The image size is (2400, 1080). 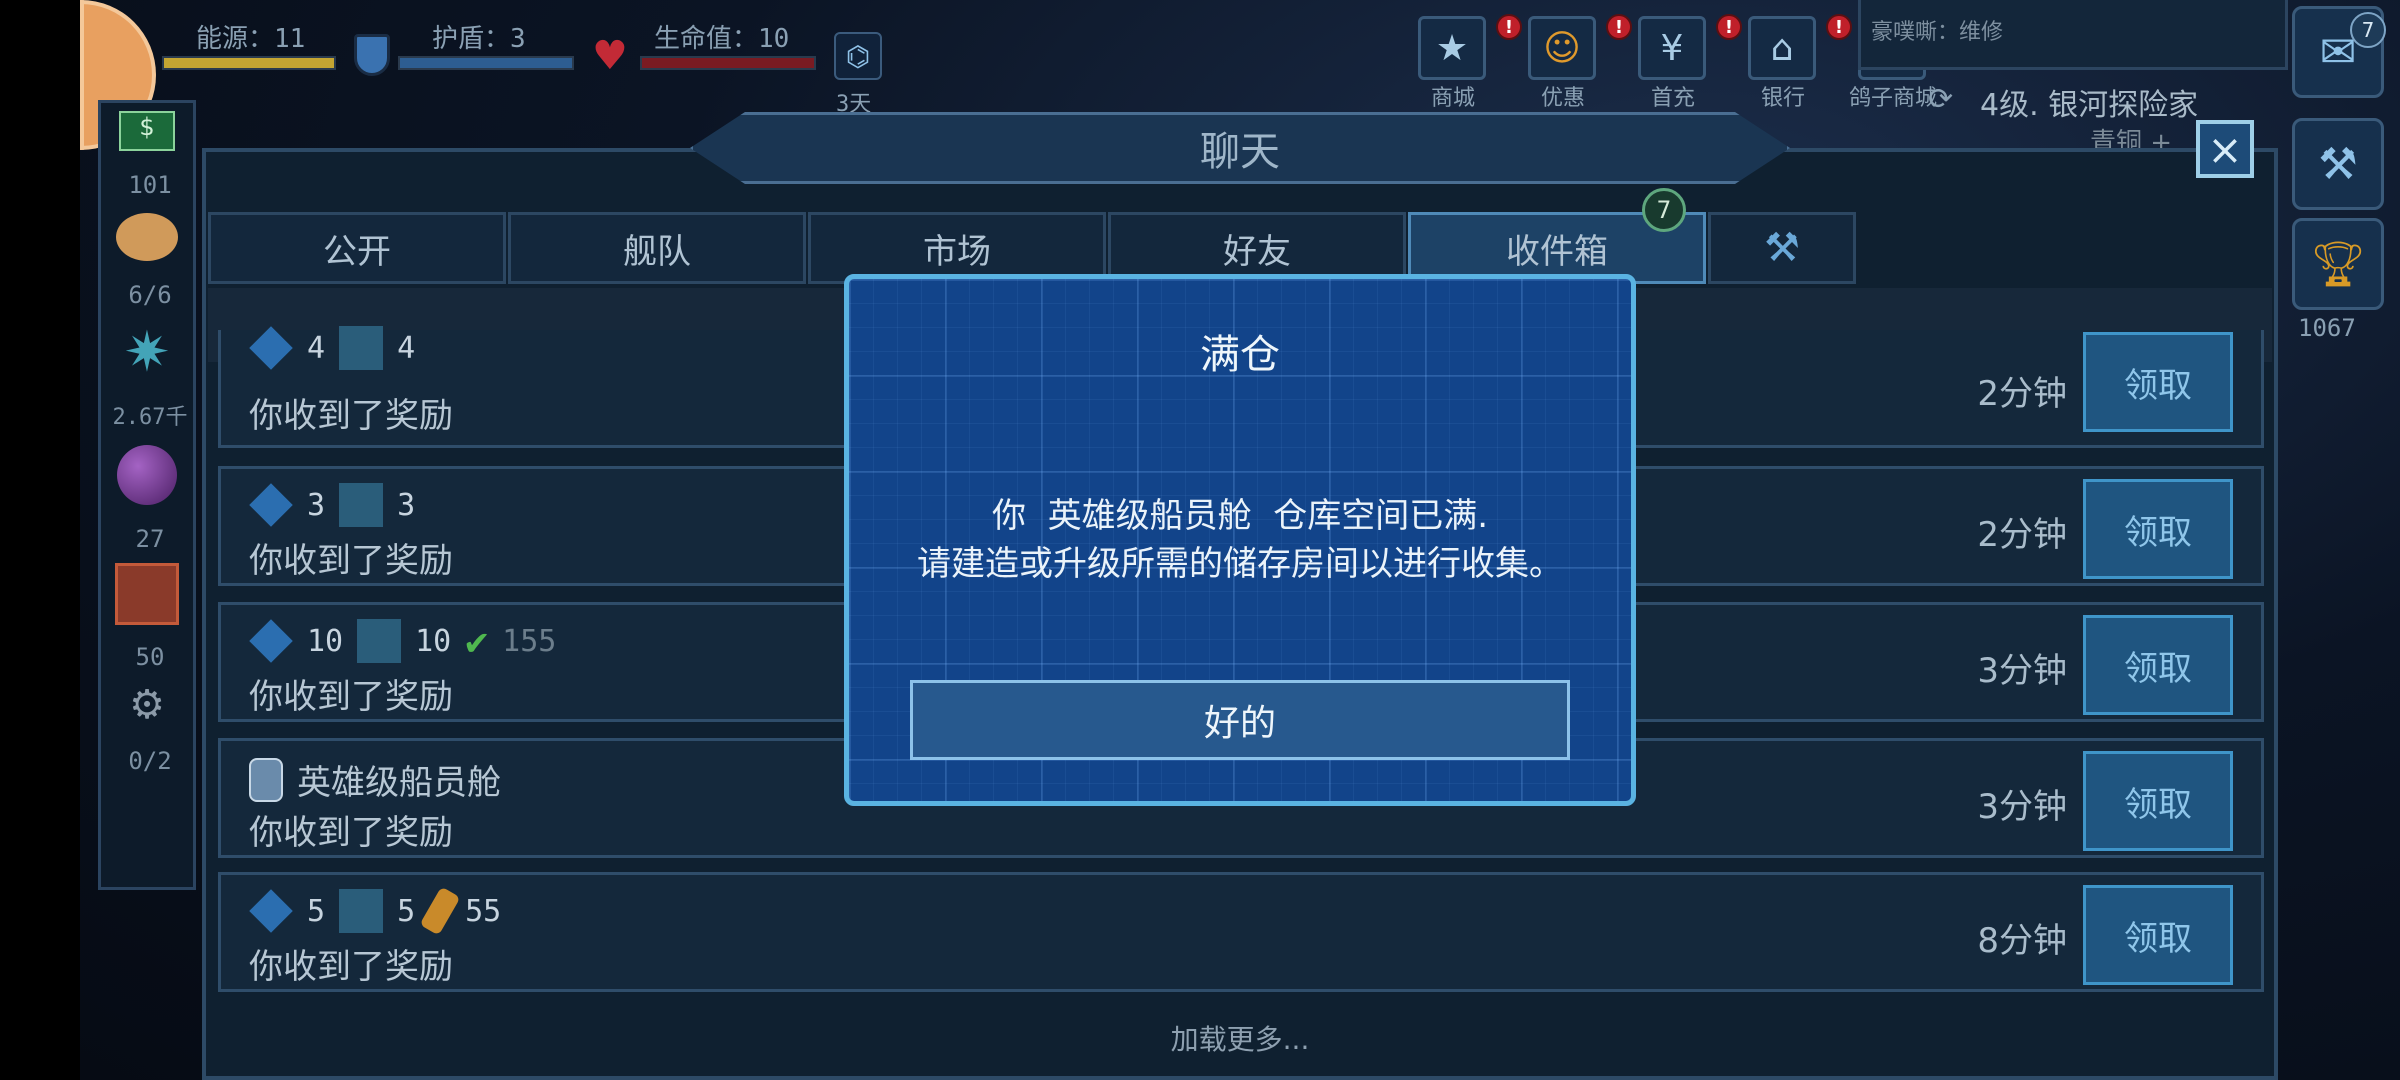 I want to click on shield-label: 护盾：3, so click(x=479, y=39).